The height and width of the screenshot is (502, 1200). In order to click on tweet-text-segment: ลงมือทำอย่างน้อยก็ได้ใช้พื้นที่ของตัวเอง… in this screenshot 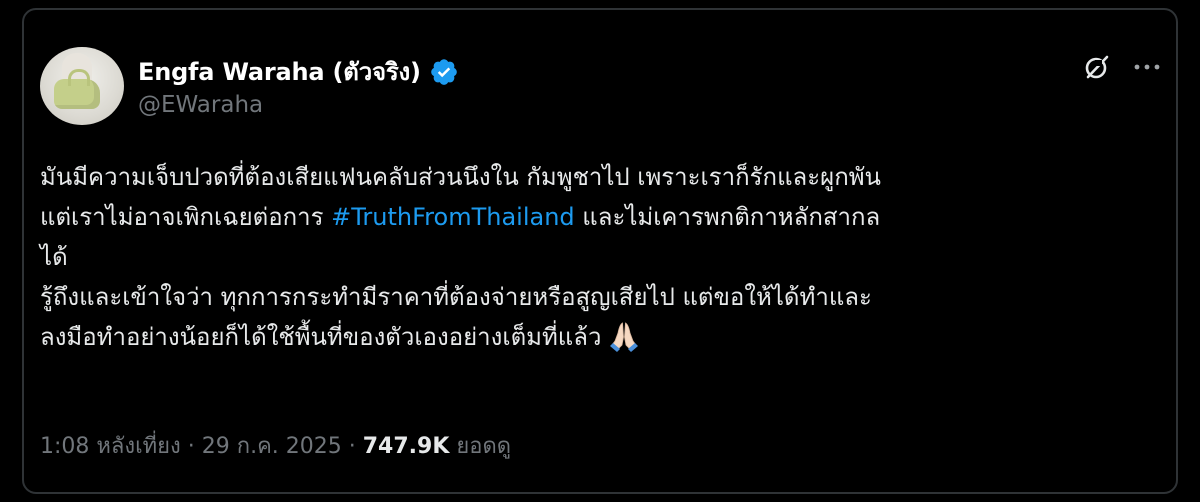, I will do `click(321, 337)`.